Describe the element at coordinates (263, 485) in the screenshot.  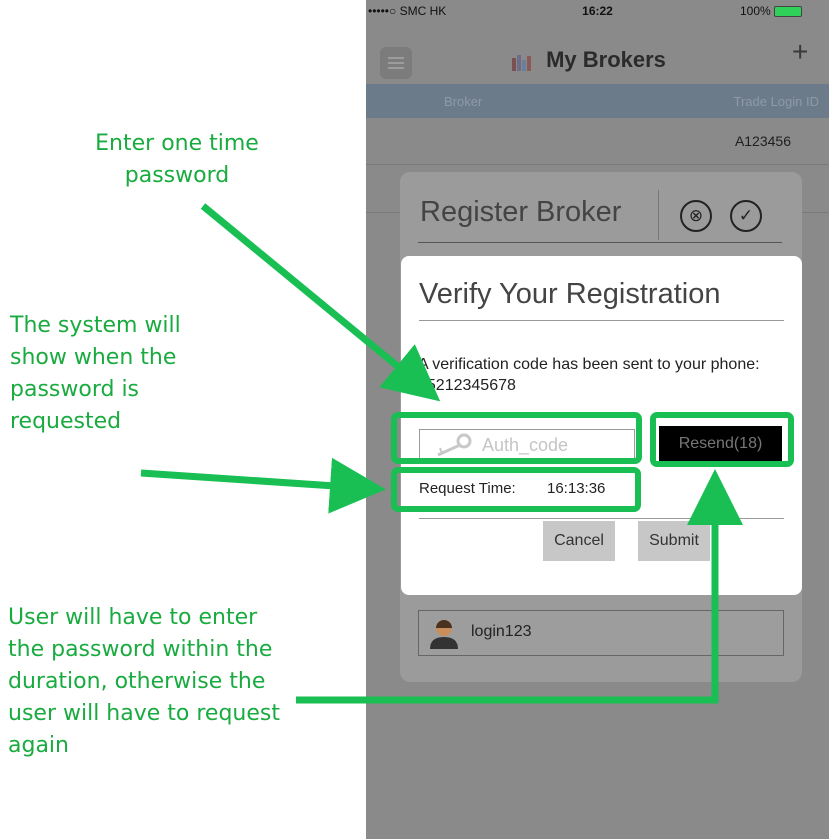
I see `arrow-to-request-time` at that location.